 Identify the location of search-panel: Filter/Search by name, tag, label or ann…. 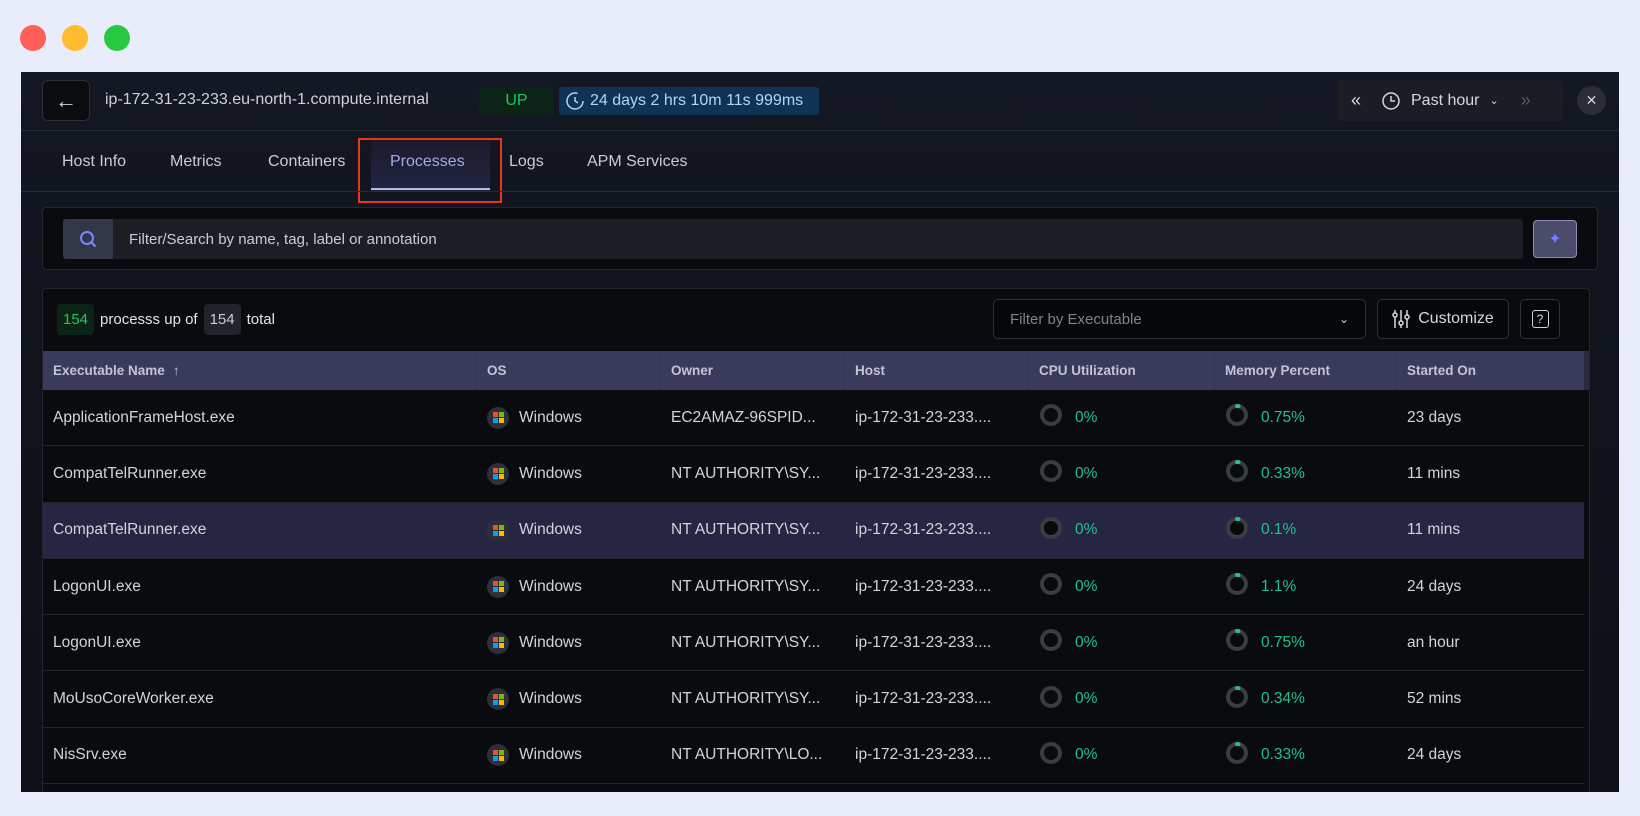
(820, 238).